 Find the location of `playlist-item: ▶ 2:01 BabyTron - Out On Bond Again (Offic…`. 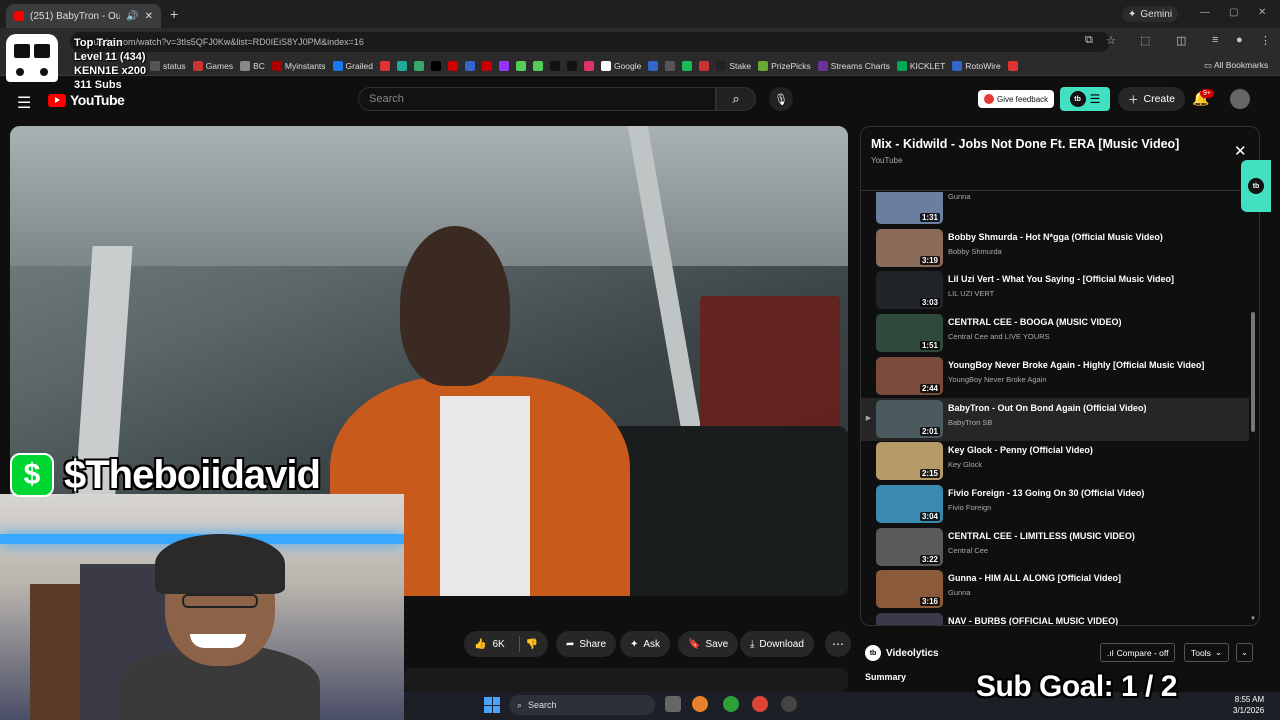

playlist-item: ▶ 2:01 BabyTron - Out On Bond Again (Offic… is located at coordinates (1055, 419).